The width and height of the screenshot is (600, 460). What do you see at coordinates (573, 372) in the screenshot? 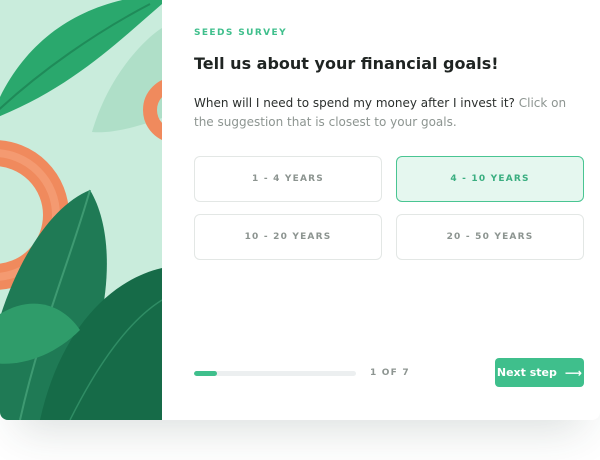
I see `arrow-right-icon: ⟶` at bounding box center [573, 372].